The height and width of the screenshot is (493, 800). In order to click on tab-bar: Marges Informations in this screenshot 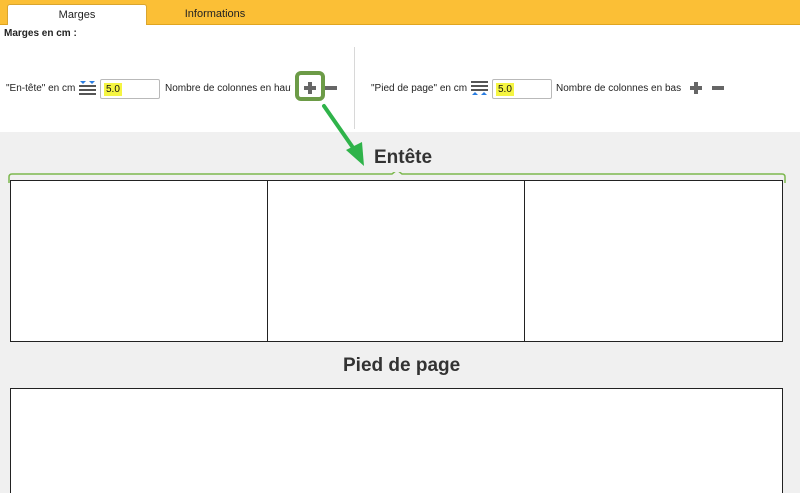, I will do `click(400, 12)`.